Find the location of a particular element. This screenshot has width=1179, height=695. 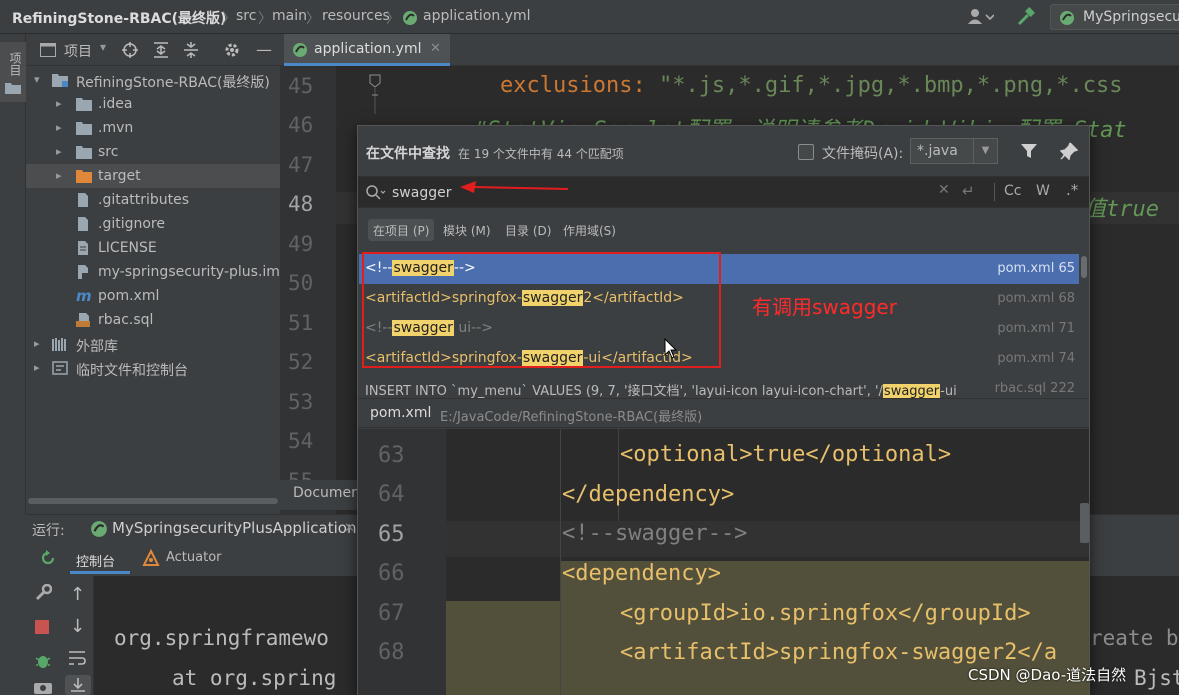

project-tool-button: 项目 is located at coordinates (13, 72).